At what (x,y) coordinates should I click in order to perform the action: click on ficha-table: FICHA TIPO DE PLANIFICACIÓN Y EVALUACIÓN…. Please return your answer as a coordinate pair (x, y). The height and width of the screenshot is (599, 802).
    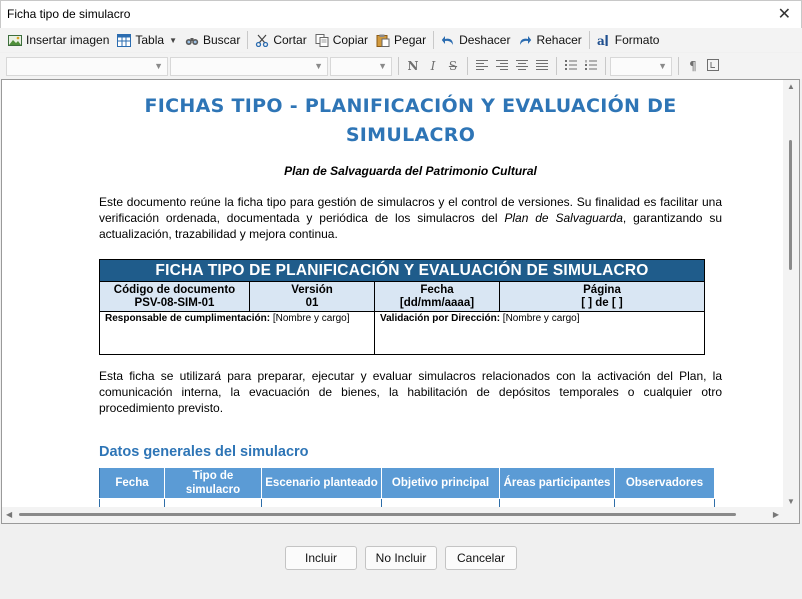
    Looking at the image, I should click on (402, 307).